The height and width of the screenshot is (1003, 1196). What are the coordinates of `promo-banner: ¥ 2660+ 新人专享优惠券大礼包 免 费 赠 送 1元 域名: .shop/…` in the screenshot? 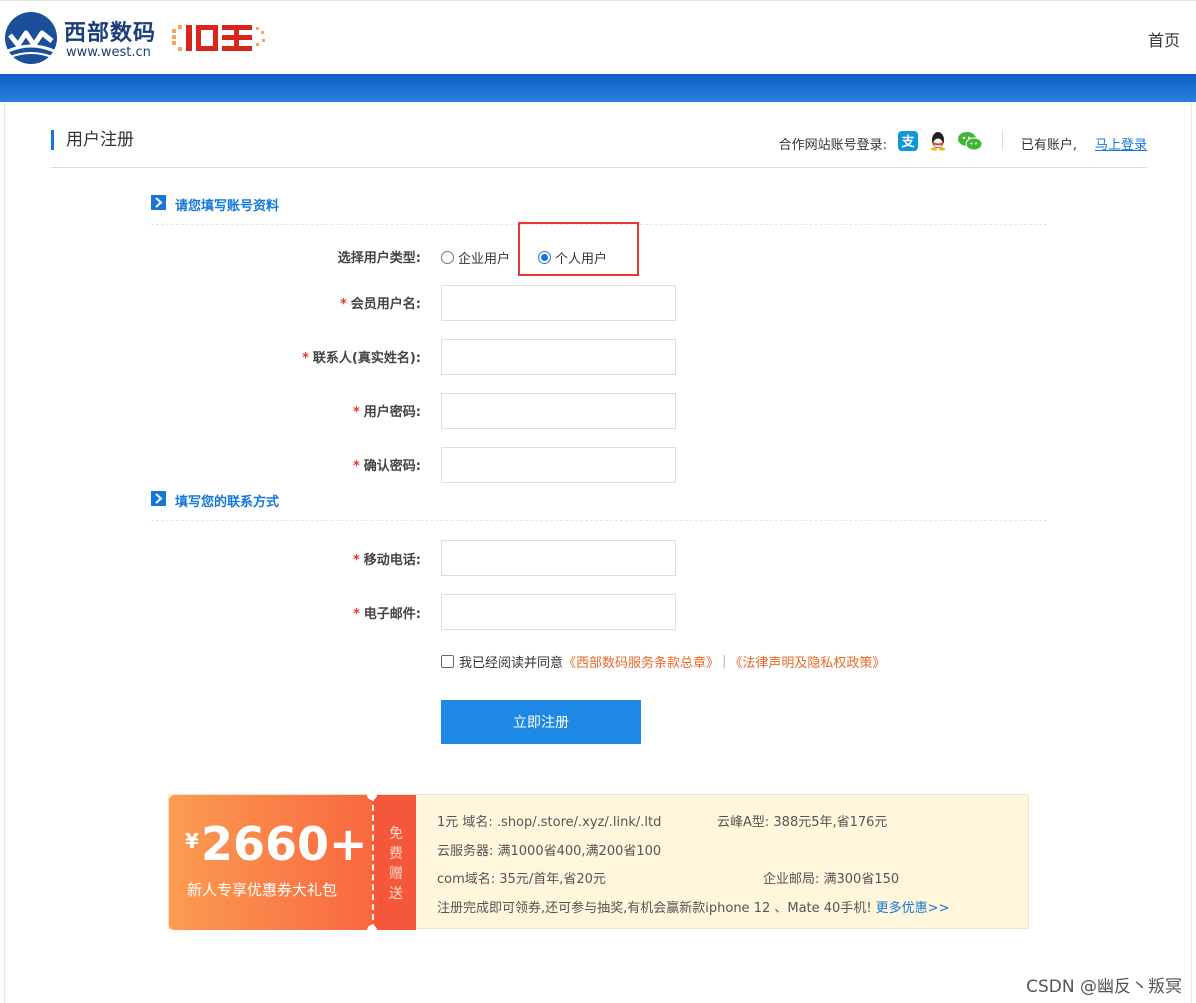 It's located at (598, 862).